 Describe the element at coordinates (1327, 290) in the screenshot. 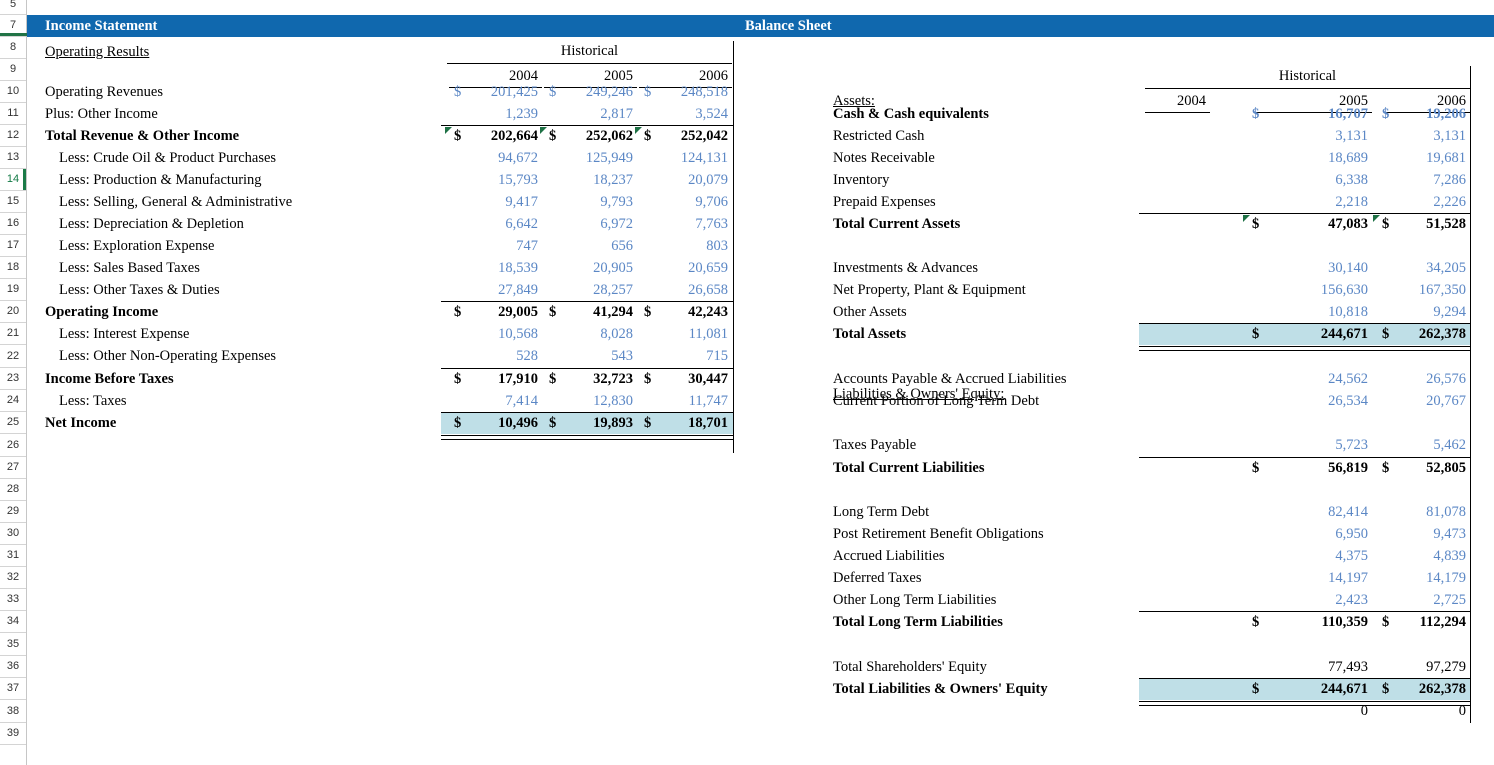

I see `bs-value-19-2005: 156,630` at that location.